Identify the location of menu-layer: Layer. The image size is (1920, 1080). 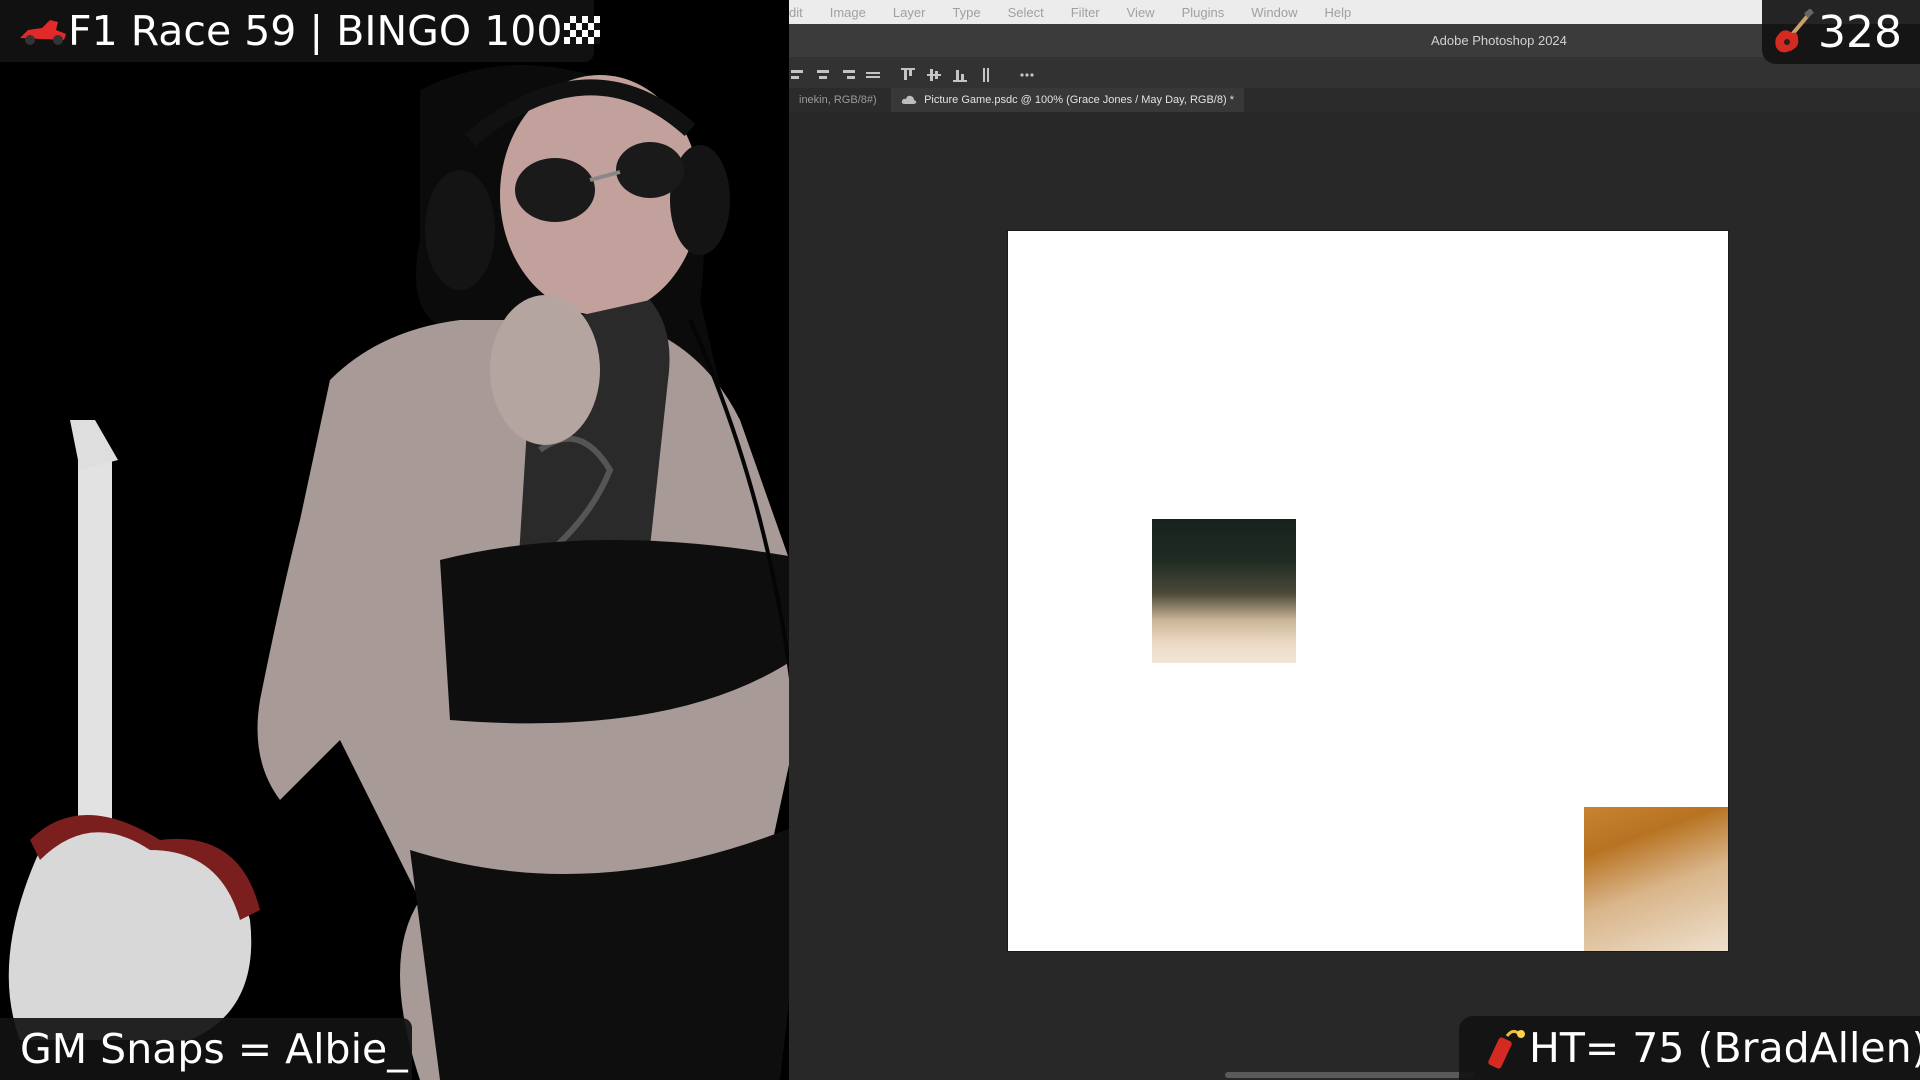
(909, 12).